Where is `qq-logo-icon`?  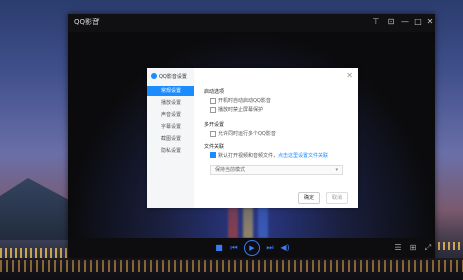
qq-logo-icon is located at coordinates (154, 76).